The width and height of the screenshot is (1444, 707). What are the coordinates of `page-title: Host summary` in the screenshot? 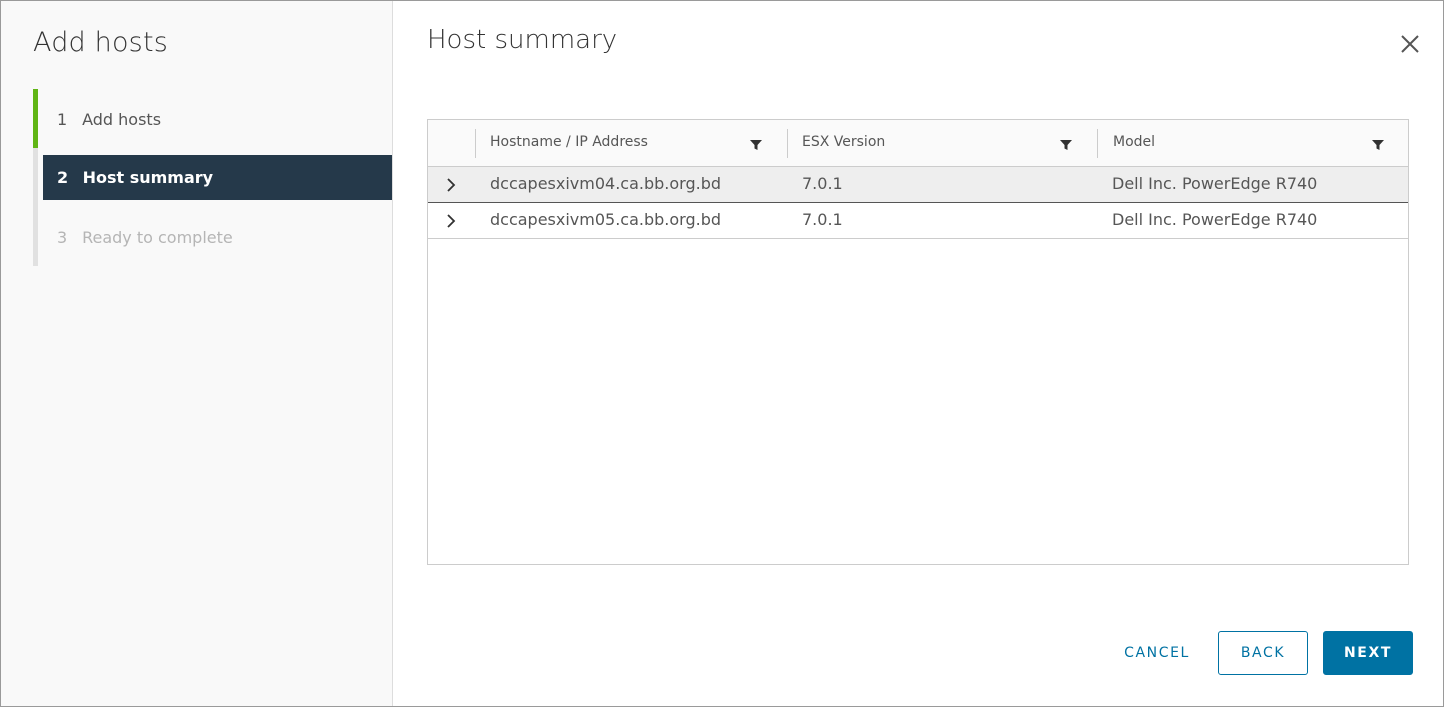 It's located at (522, 40).